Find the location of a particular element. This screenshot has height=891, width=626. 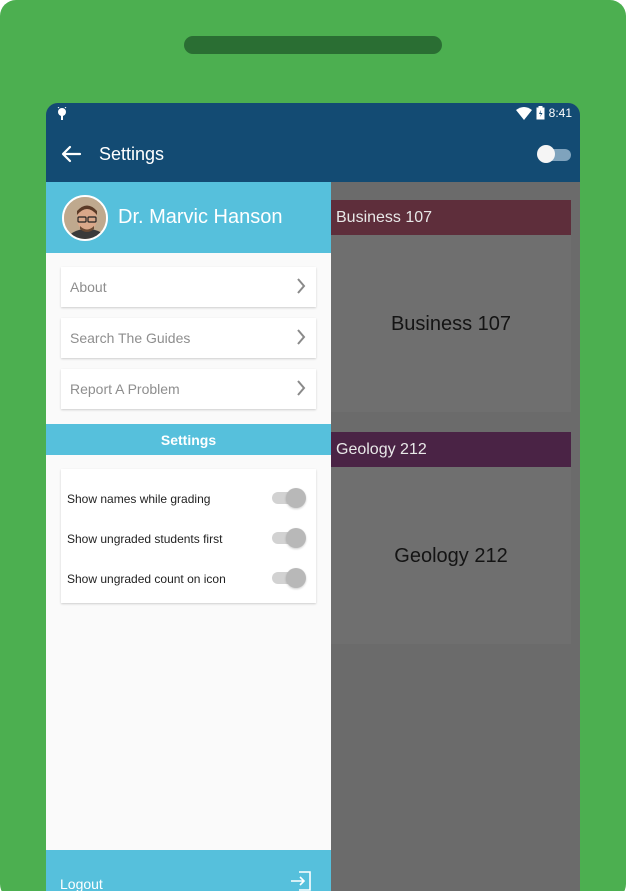

course-card-business: Business 107 Business 107 is located at coordinates (451, 306).